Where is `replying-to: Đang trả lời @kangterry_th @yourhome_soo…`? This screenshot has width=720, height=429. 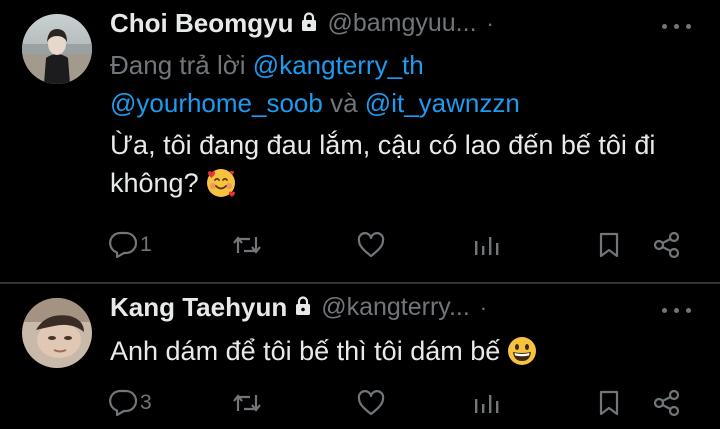 replying-to: Đang trả lời @kangterry_th @yourhome_soo… is located at coordinates (406, 84).